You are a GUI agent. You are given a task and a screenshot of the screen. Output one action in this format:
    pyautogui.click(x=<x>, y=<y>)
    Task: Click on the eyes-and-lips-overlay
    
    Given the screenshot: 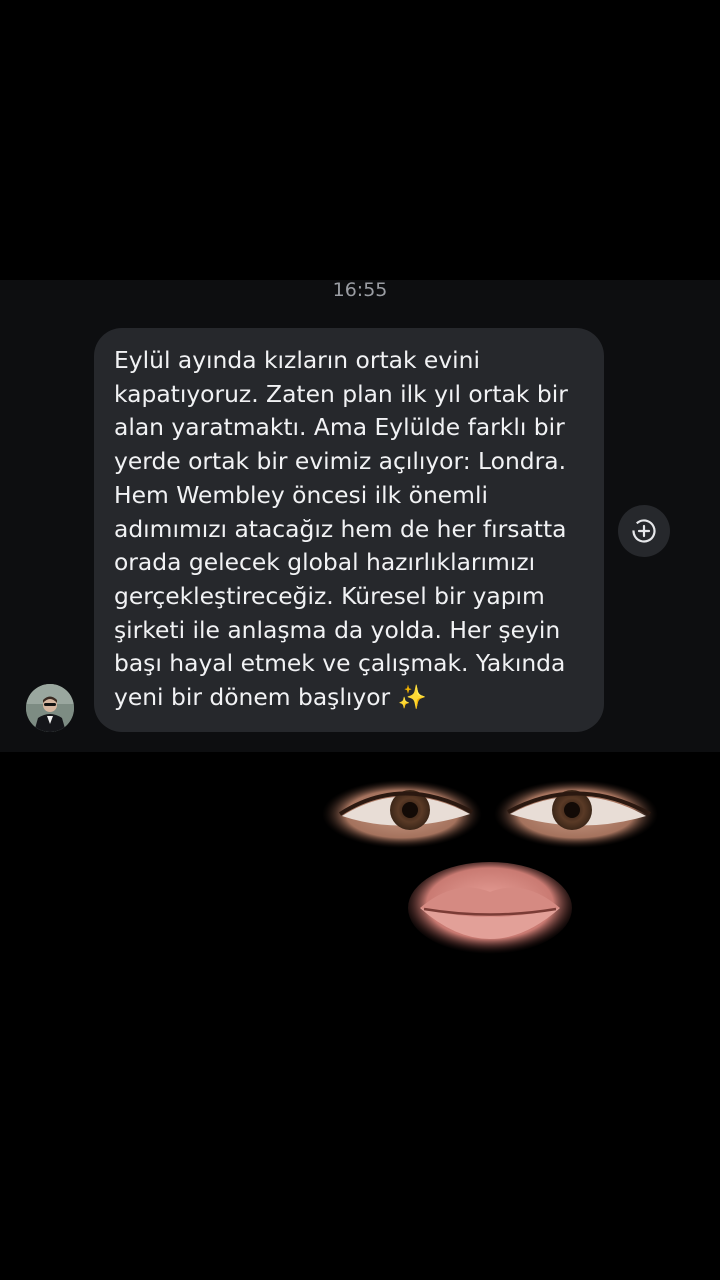 What is the action you would take?
    pyautogui.click(x=495, y=870)
    